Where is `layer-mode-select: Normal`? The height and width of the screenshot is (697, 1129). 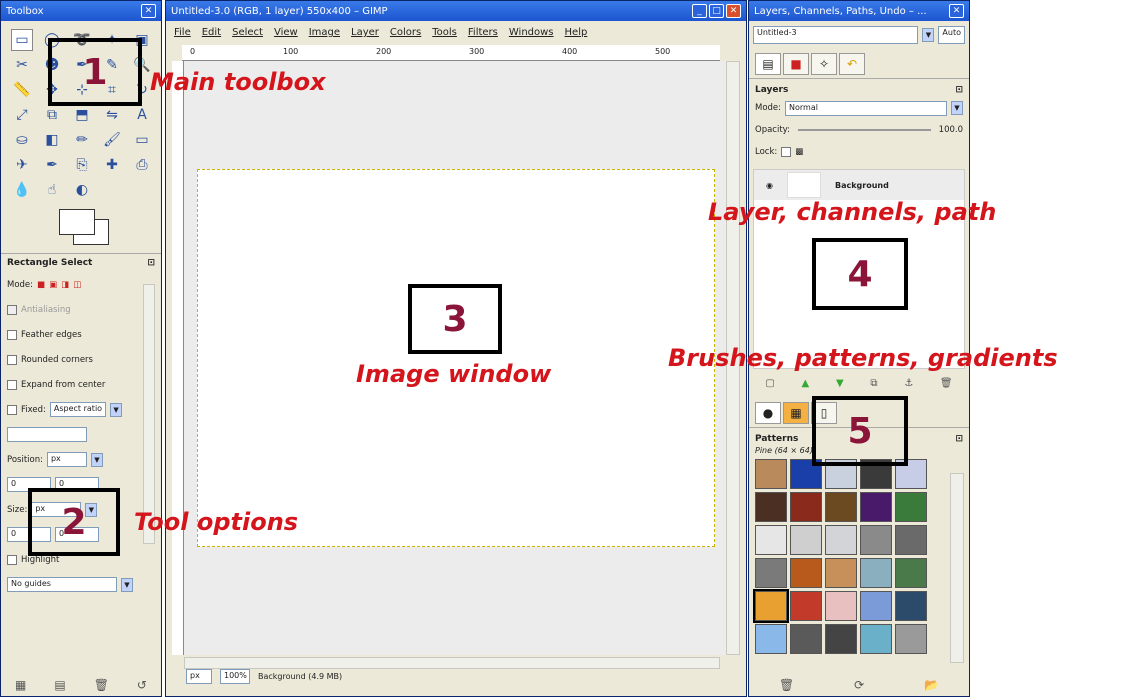 layer-mode-select: Normal is located at coordinates (866, 108).